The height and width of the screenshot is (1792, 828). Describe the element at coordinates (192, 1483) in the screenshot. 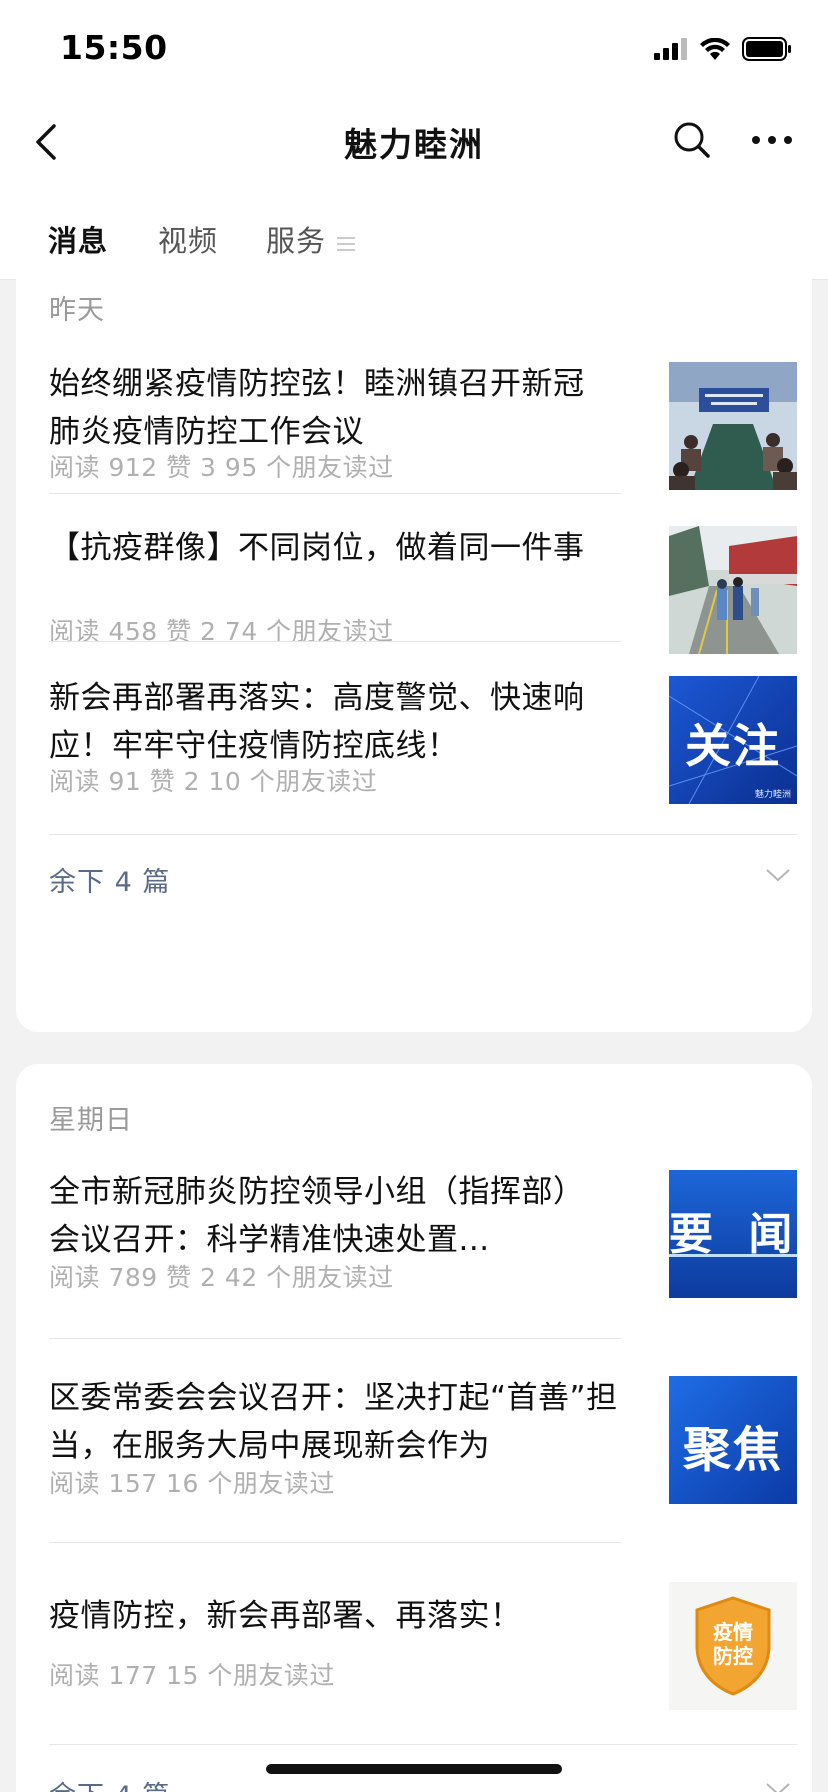

I see `article-meta: 阅读 157 16 个朋友读过` at that location.